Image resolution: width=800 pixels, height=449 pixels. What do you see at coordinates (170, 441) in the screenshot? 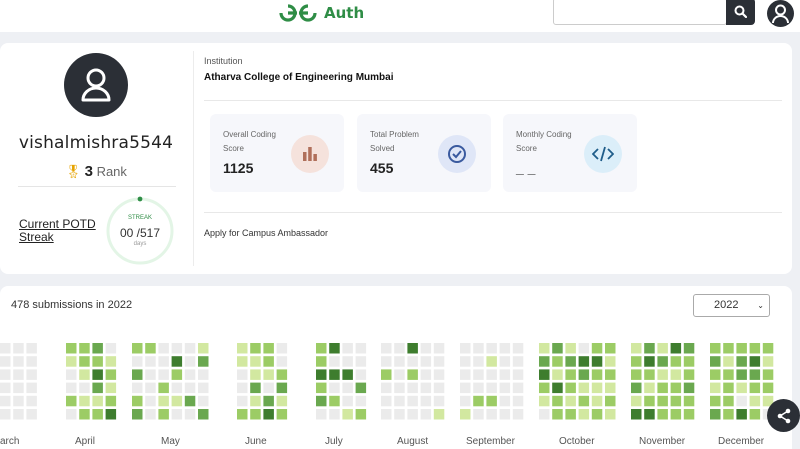
I see `month-label: May` at bounding box center [170, 441].